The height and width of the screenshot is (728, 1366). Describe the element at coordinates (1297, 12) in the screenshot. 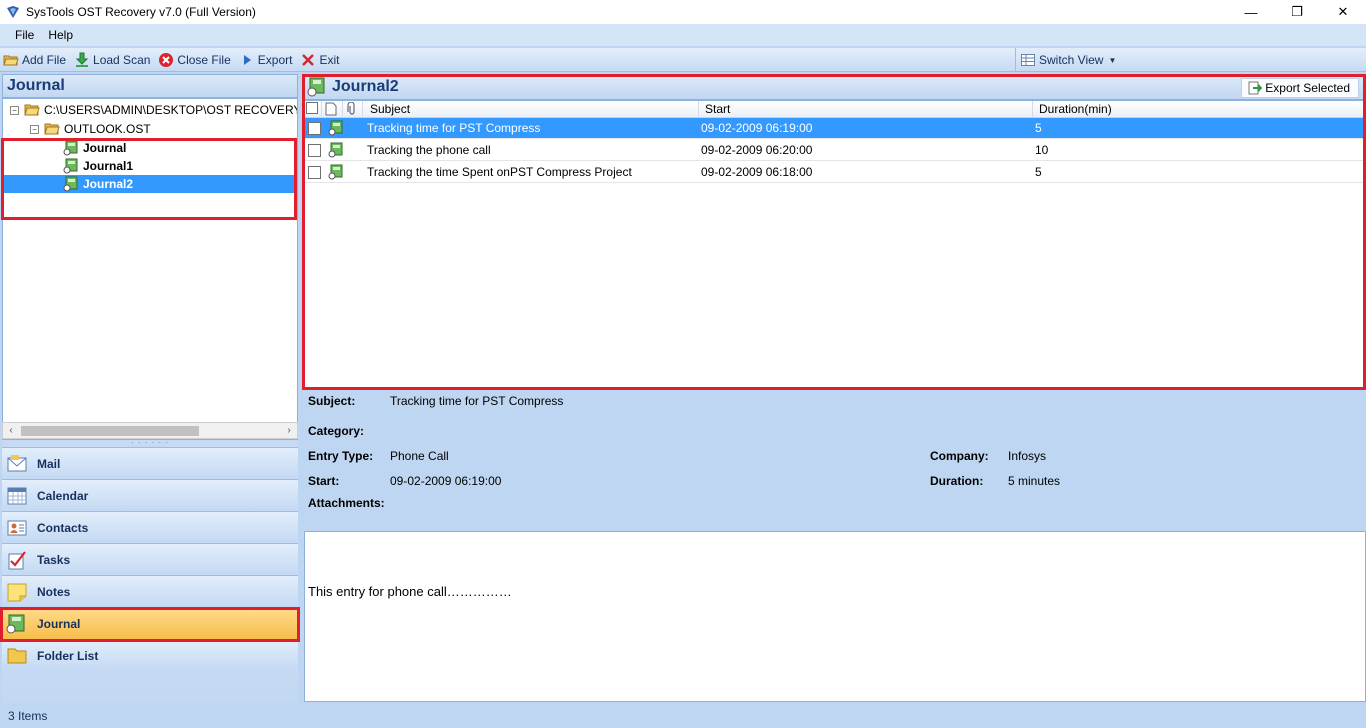

I see `maximize-button: ❐` at that location.